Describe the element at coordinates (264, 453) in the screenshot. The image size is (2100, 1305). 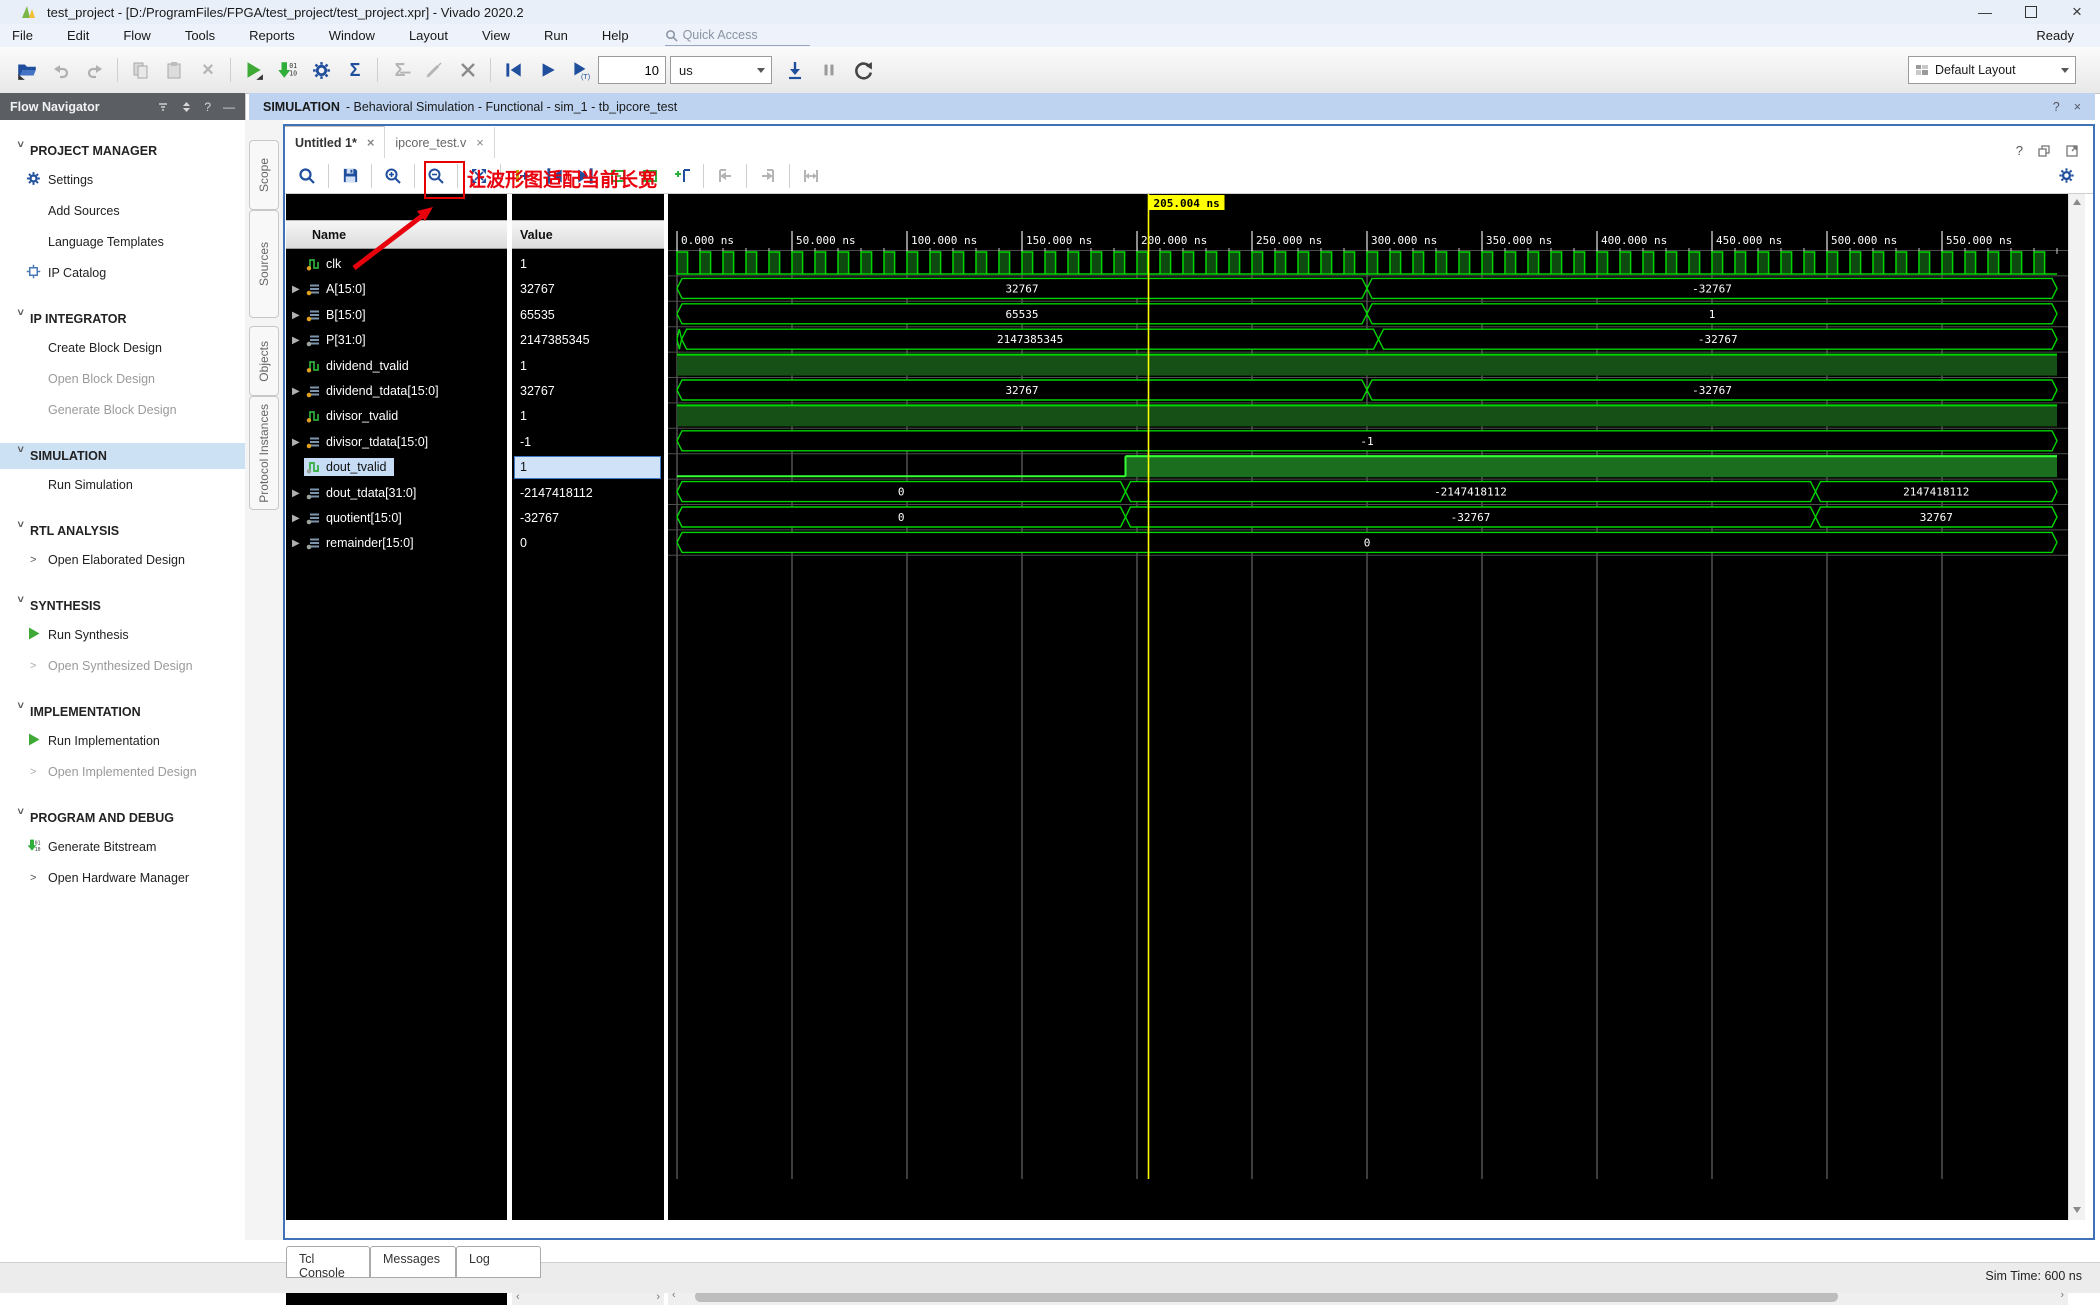
I see `side-tab-protocol-instances: Protocol Instances` at that location.